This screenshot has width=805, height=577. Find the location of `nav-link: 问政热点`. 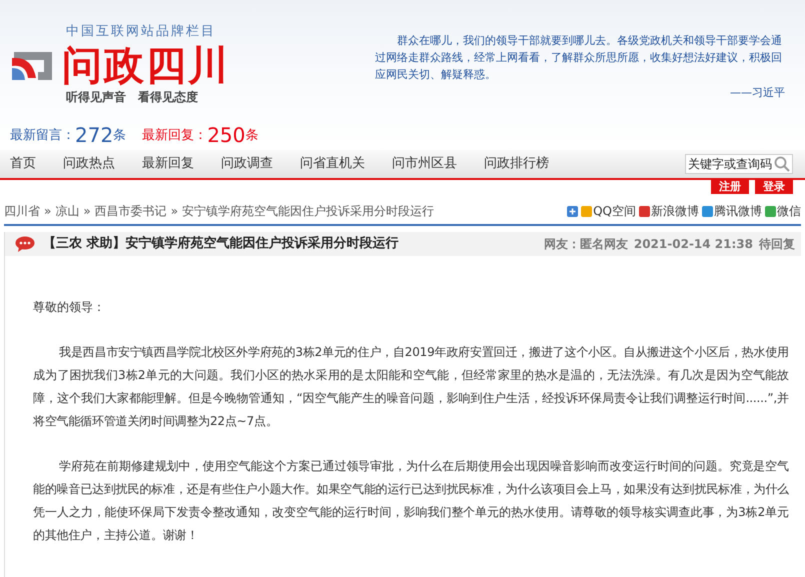

nav-link: 问政热点 is located at coordinates (89, 164).